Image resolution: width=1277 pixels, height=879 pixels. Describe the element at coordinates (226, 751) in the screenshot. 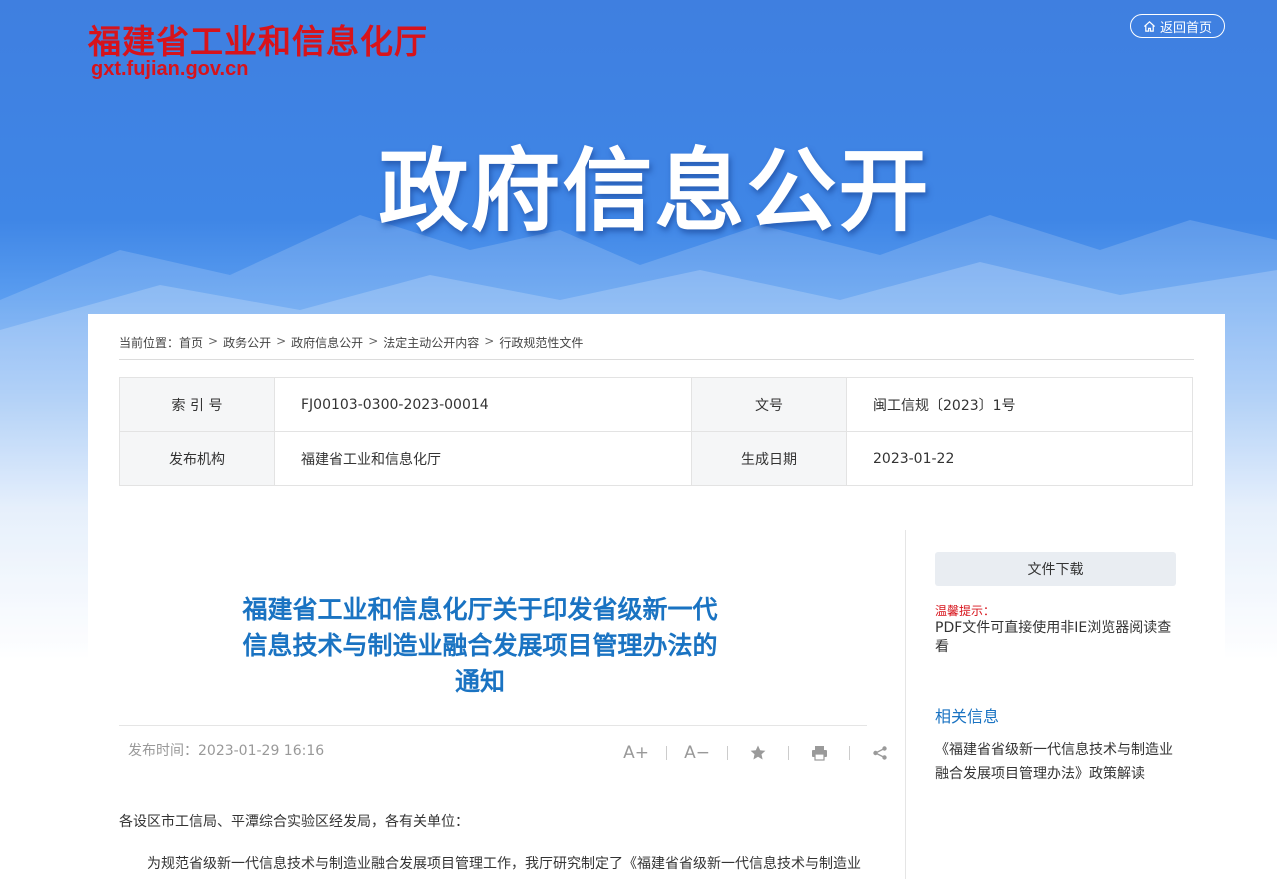

I see `publish-time: 发布时间：2023-01-29 16:16` at that location.